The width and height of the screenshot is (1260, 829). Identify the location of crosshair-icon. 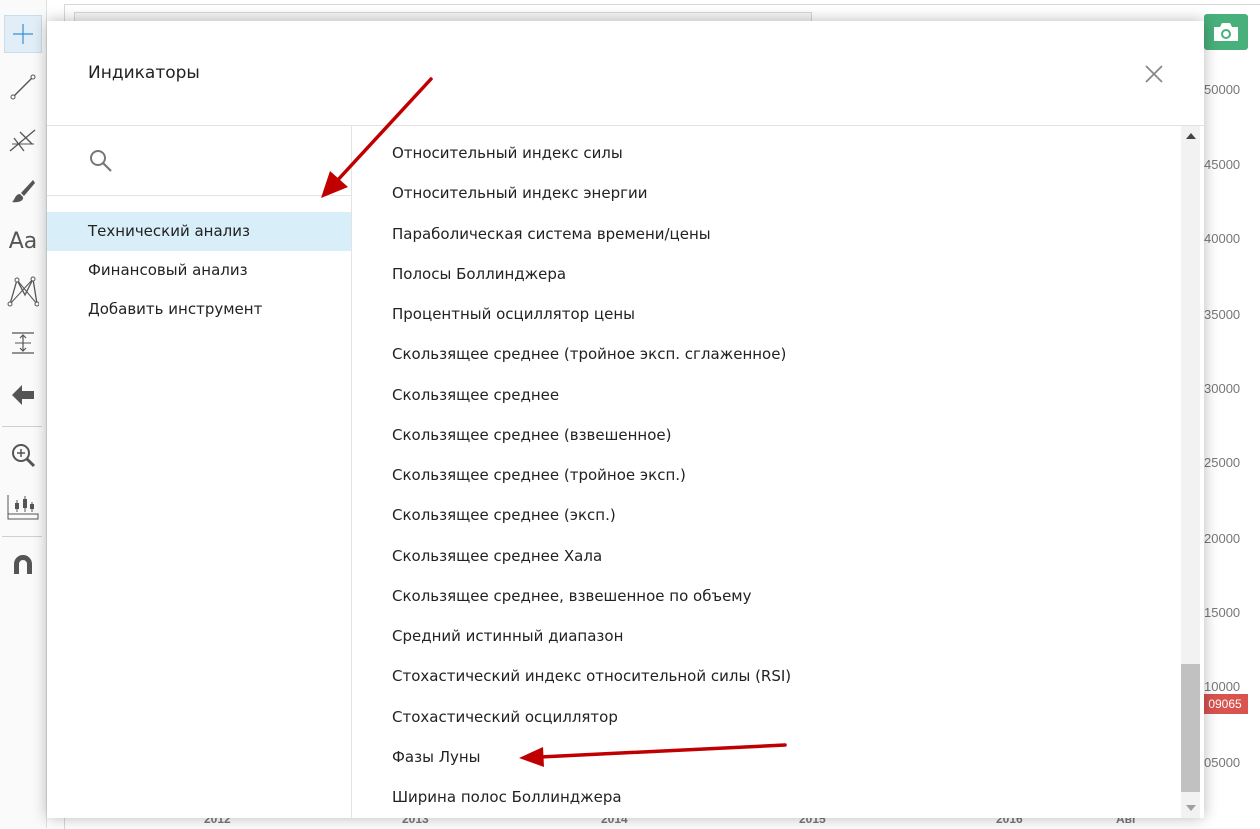
(23, 34).